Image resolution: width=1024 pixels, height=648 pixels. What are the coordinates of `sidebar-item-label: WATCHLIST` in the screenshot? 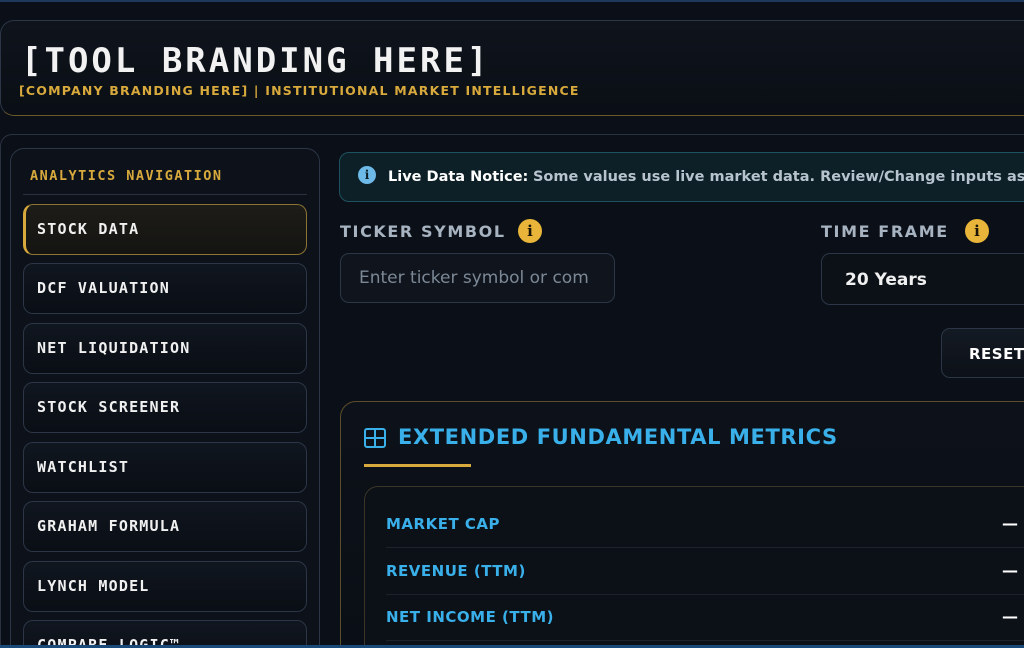 It's located at (83, 467).